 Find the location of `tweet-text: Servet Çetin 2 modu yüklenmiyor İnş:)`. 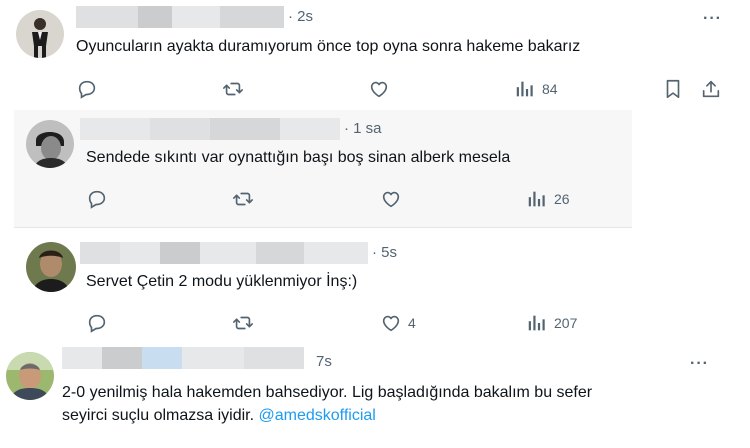

tweet-text: Servet Çetin 2 modu yüklenmiyor İnş:) is located at coordinates (222, 281).